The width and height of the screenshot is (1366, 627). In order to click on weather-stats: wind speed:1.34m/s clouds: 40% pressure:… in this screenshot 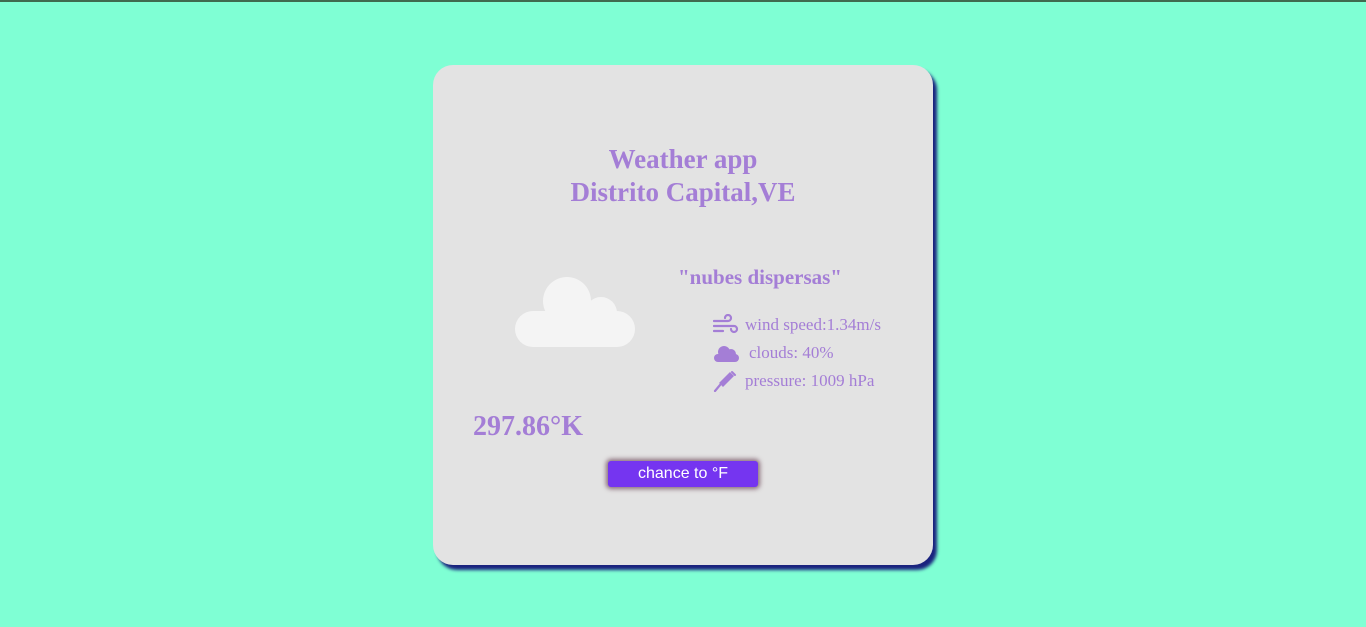, I will do `click(797, 353)`.